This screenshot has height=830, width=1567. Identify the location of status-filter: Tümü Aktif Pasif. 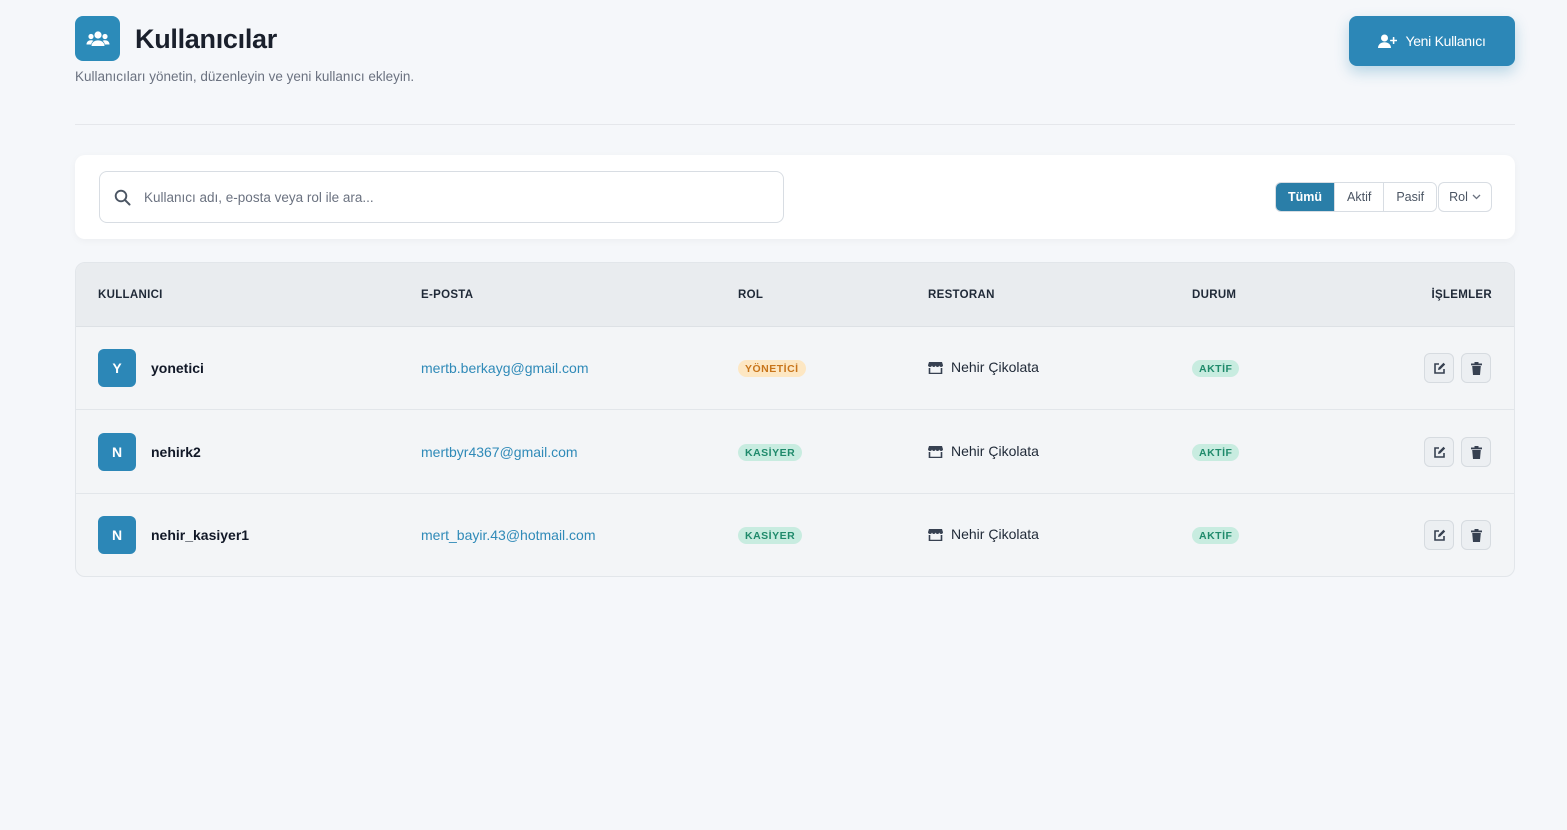
(1356, 197).